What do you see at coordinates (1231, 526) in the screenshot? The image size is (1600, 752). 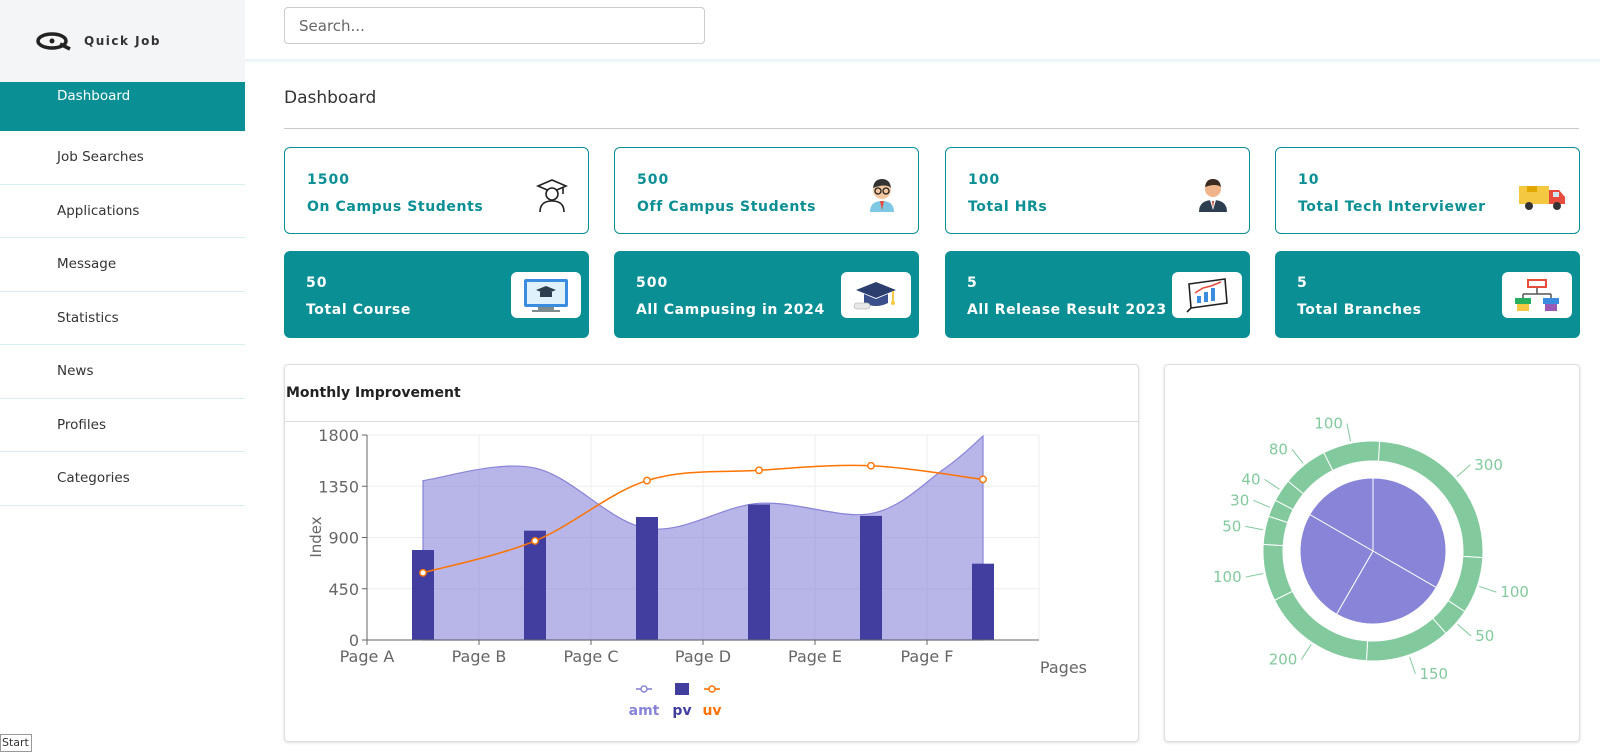 I see `outer-ring-label: 50` at bounding box center [1231, 526].